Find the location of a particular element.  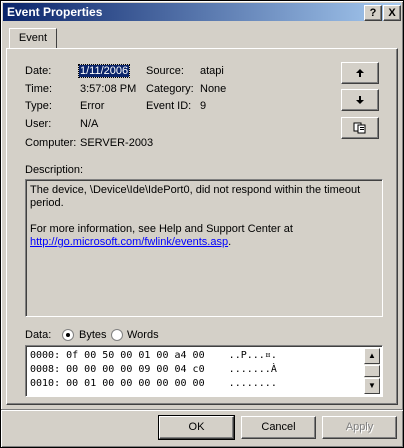

eventid-label: Event ID: is located at coordinates (169, 106).